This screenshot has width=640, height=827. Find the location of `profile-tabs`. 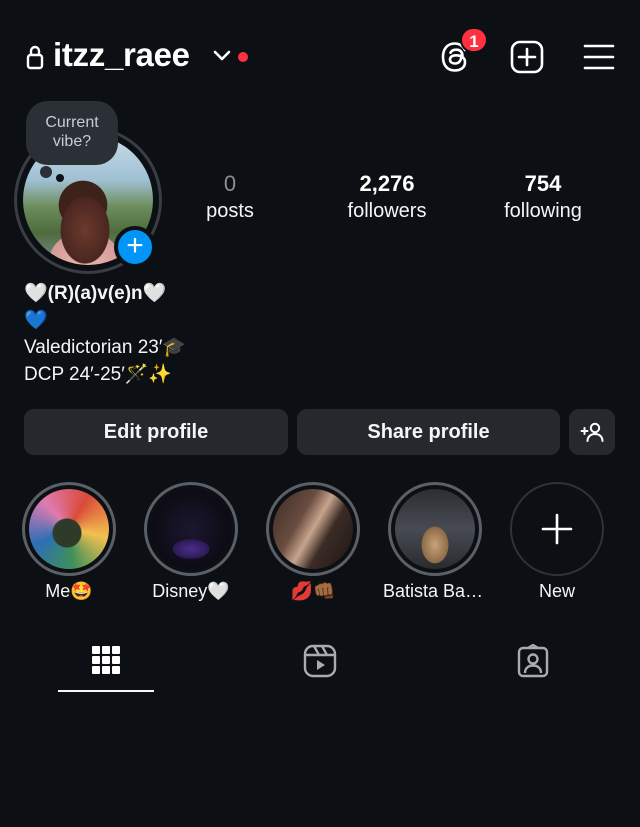

profile-tabs is located at coordinates (320, 662).